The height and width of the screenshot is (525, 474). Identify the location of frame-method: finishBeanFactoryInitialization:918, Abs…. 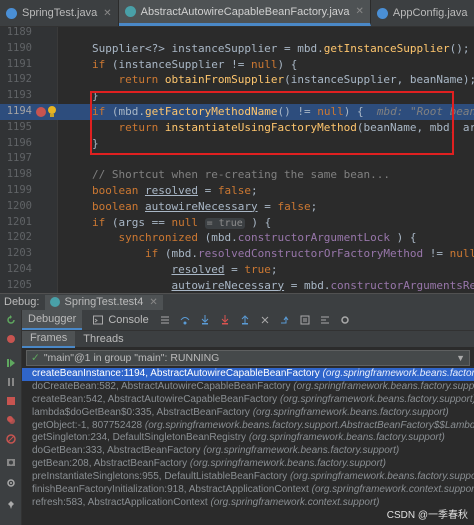
(172, 490).